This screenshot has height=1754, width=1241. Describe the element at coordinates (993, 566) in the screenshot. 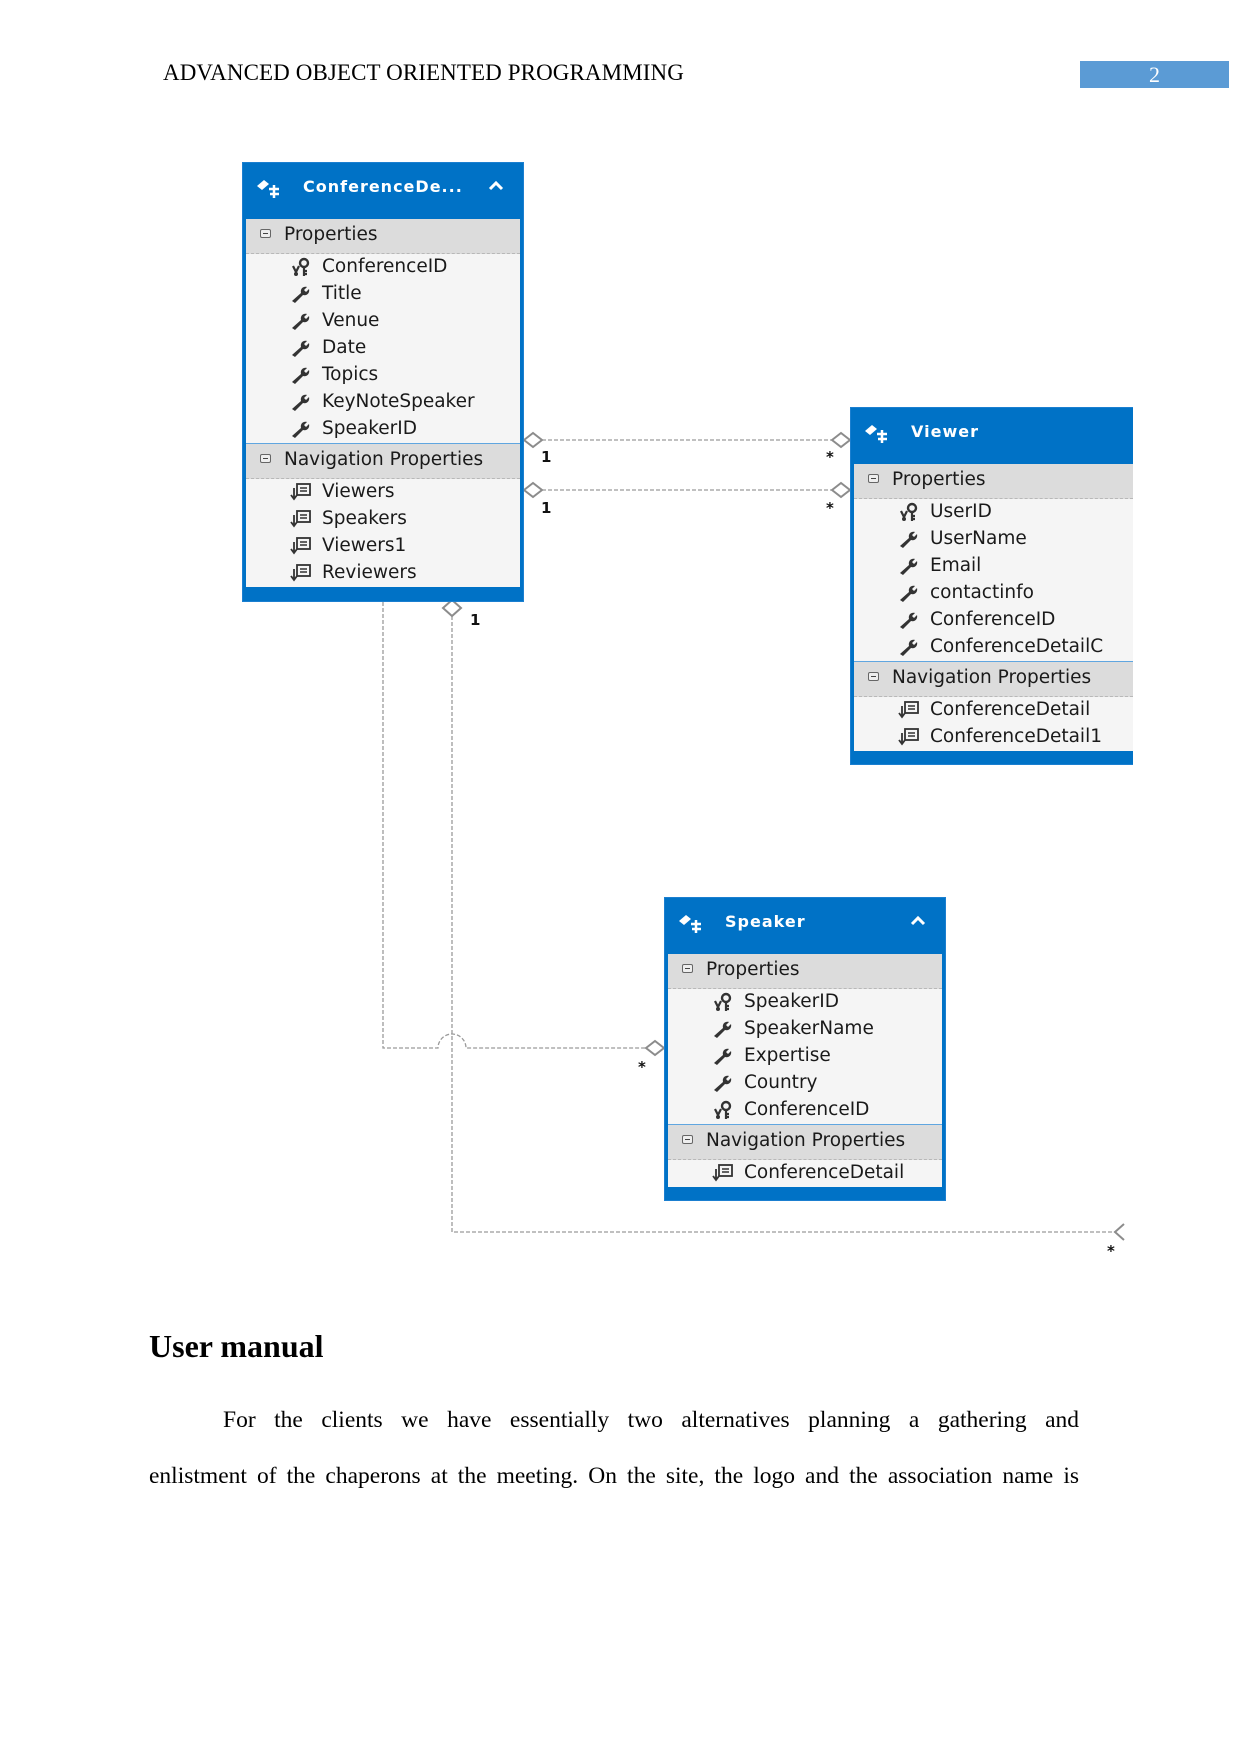

I see `property-row: Email` at that location.